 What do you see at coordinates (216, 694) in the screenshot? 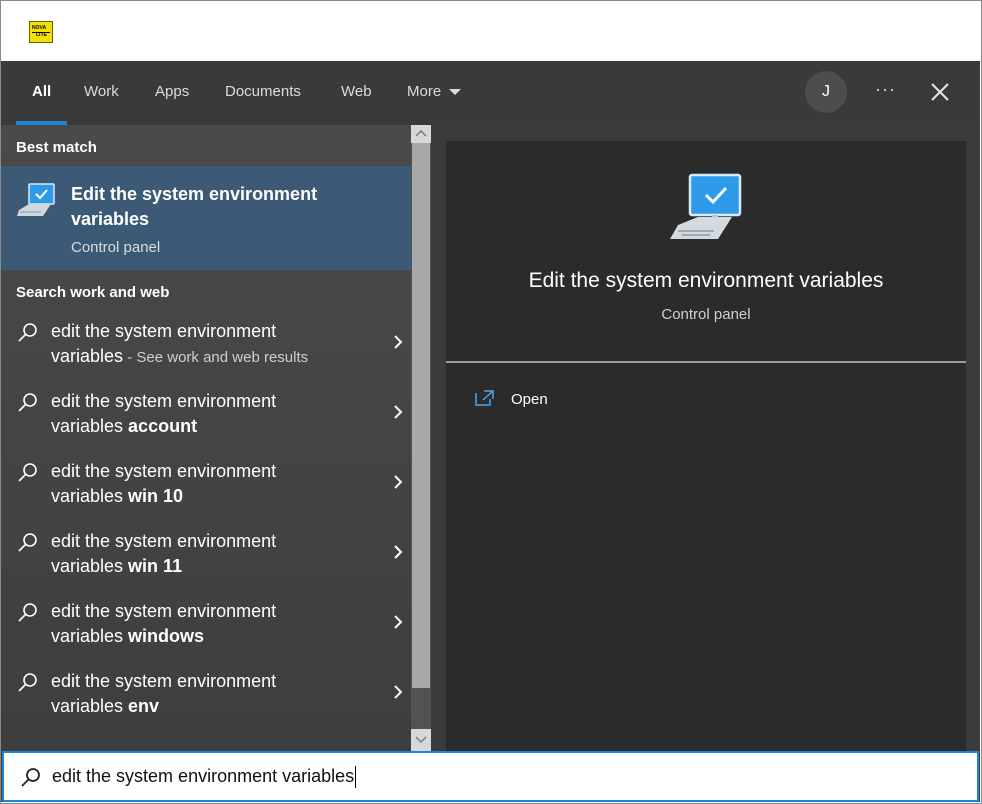
I see `suggestion-text: edit the system environment variables env` at bounding box center [216, 694].